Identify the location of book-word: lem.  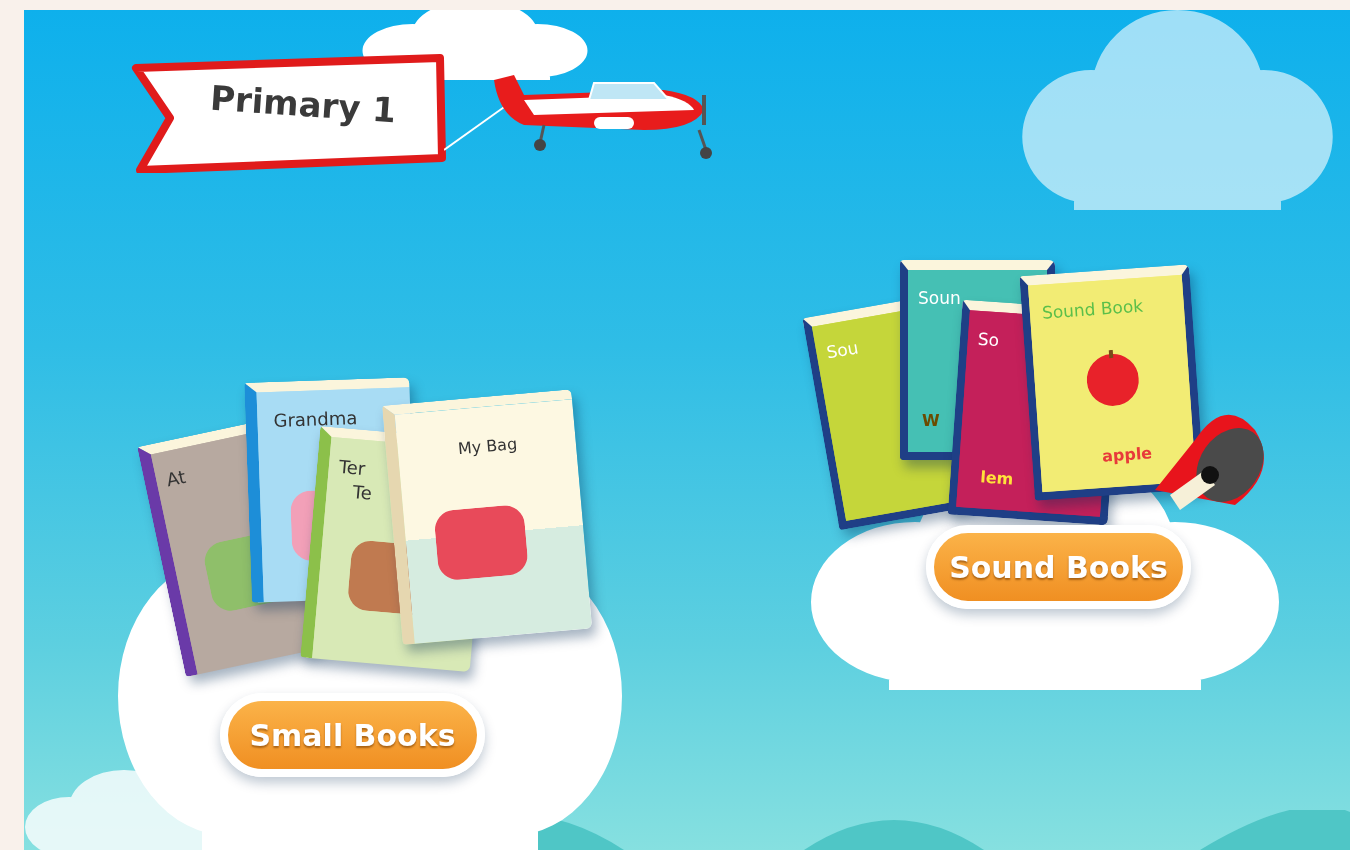
(996, 478).